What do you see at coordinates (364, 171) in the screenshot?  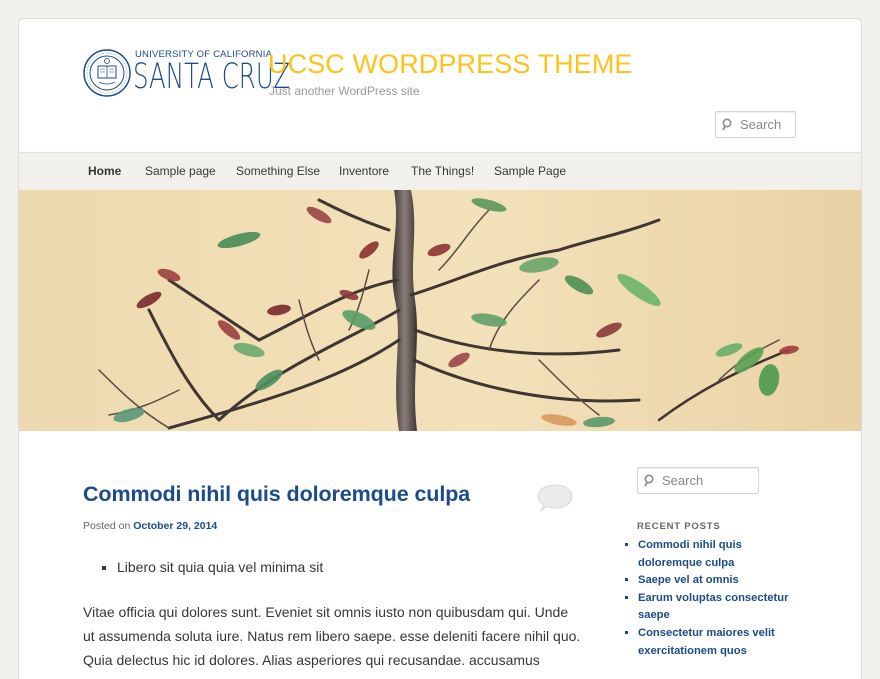 I see `nav-item-inventore: Inventore` at bounding box center [364, 171].